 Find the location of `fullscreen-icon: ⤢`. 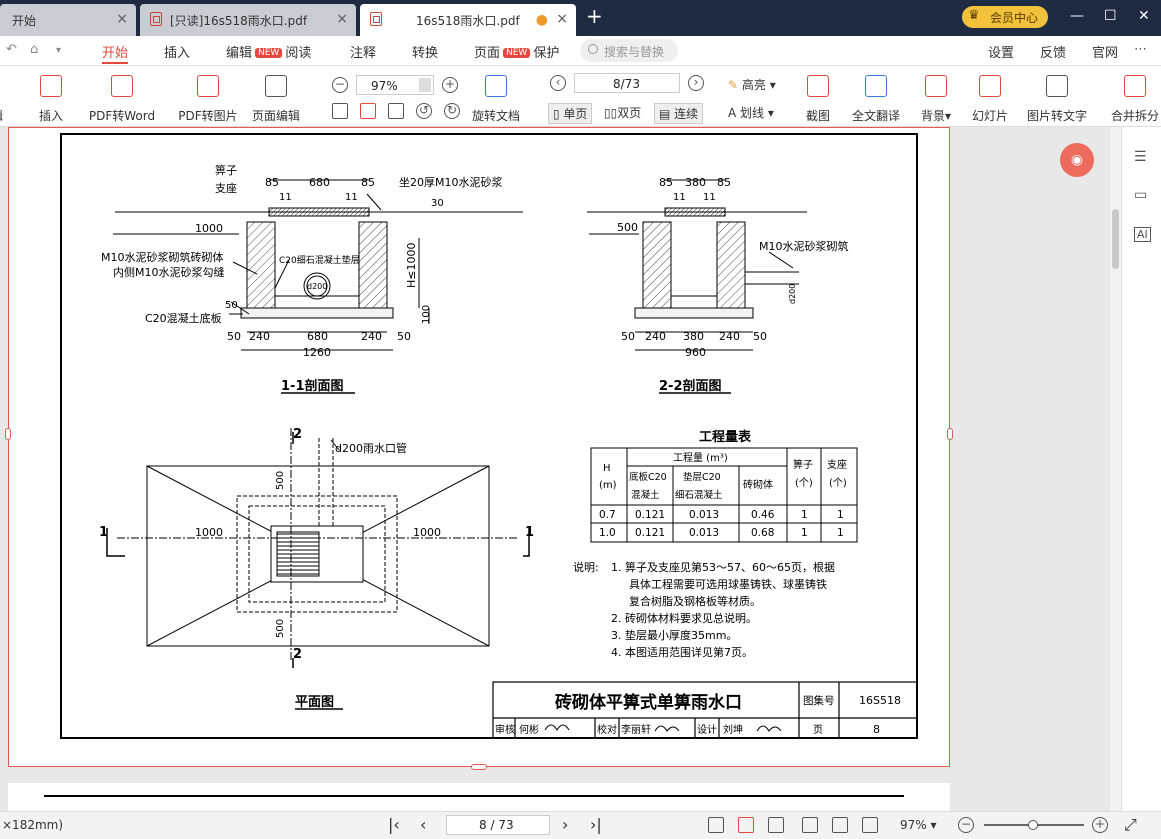

fullscreen-icon: ⤢ is located at coordinates (1130, 825).